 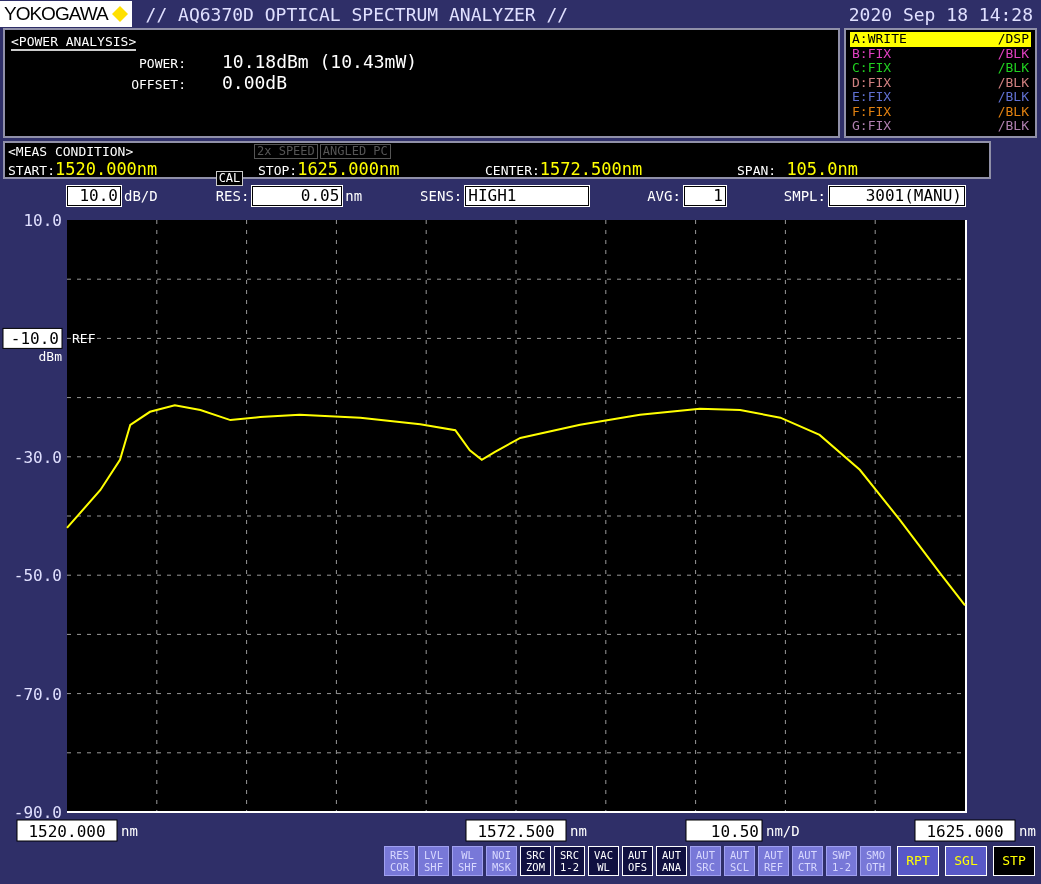 What do you see at coordinates (783, 831) in the screenshot?
I see `x-span-unit: nm/D` at bounding box center [783, 831].